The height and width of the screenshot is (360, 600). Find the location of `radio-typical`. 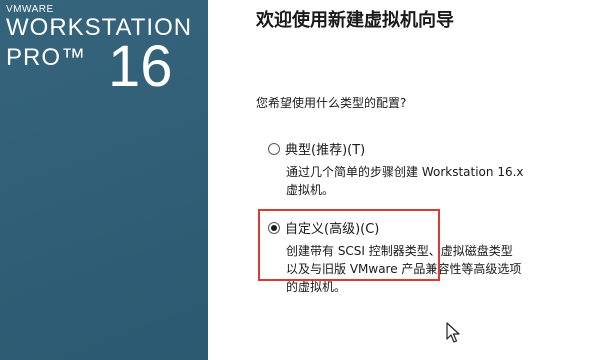

radio-typical is located at coordinates (274, 148).